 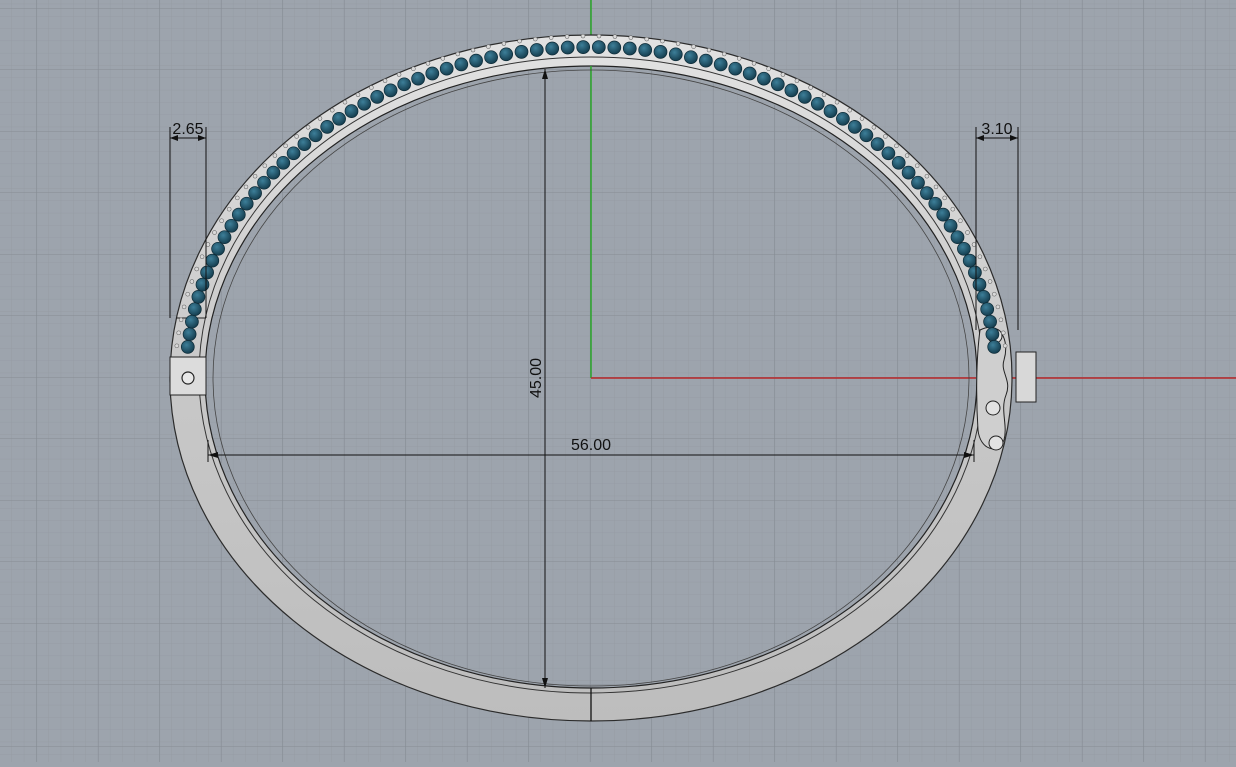 I want to click on hinge-pin-icon, so click(x=188, y=378).